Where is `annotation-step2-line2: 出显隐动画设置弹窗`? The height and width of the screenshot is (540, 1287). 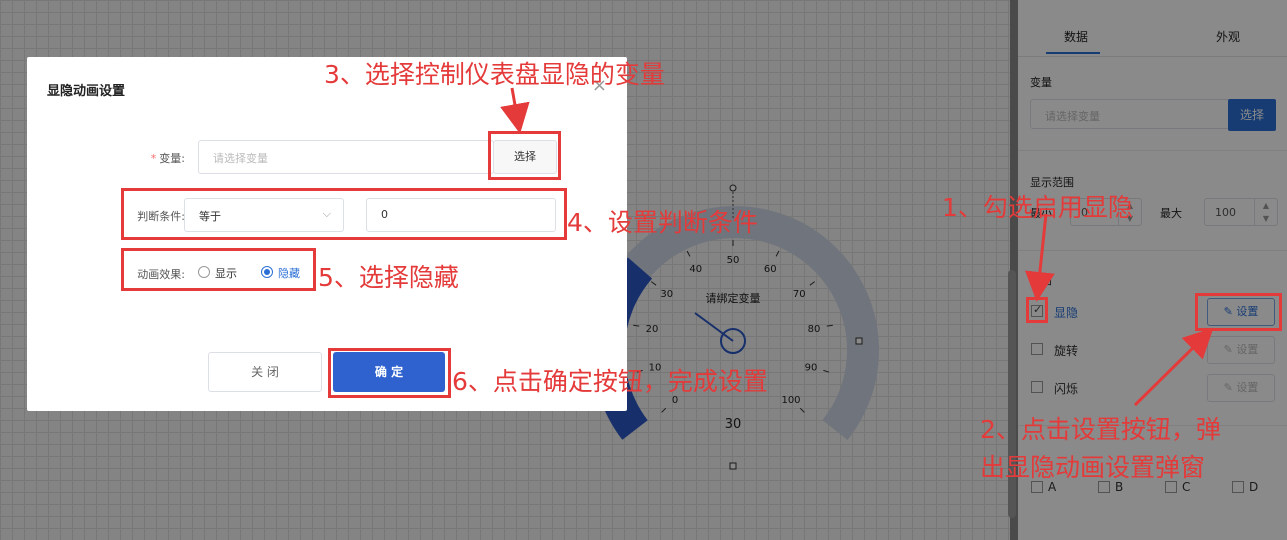
annotation-step2-line2: 出显隐动画设置弹窗 is located at coordinates (1093, 467).